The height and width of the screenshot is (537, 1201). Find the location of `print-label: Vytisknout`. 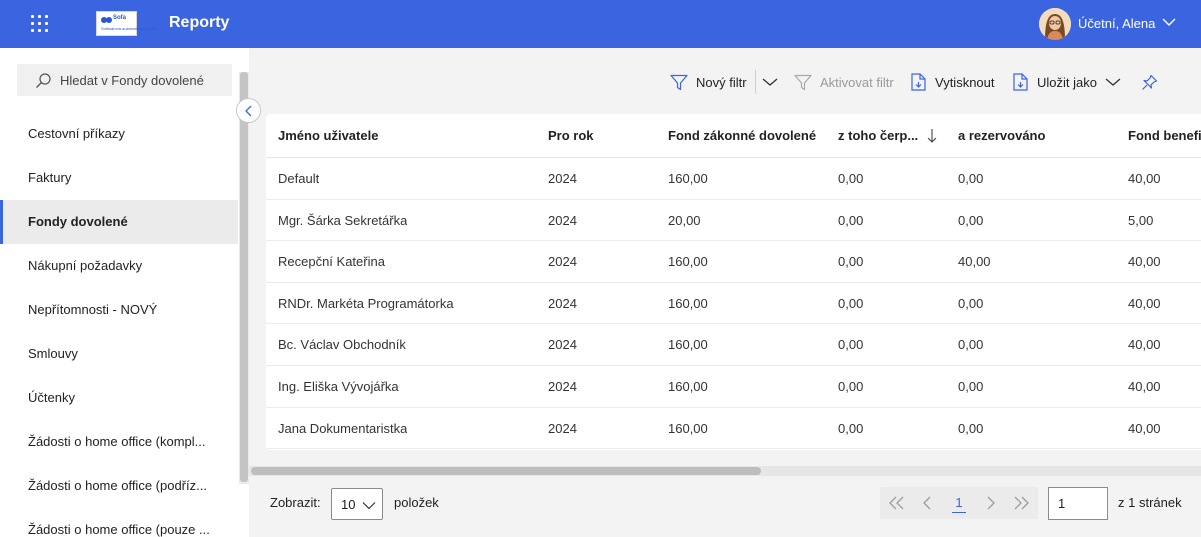

print-label: Vytisknout is located at coordinates (965, 82).